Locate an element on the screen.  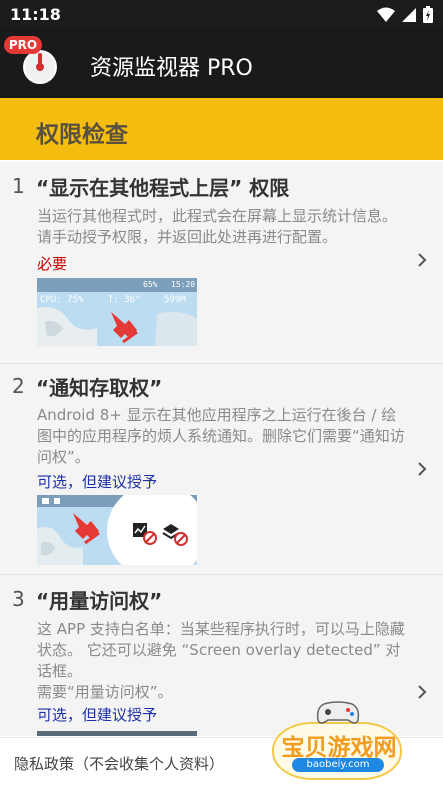
signal-icon is located at coordinates (409, 14).